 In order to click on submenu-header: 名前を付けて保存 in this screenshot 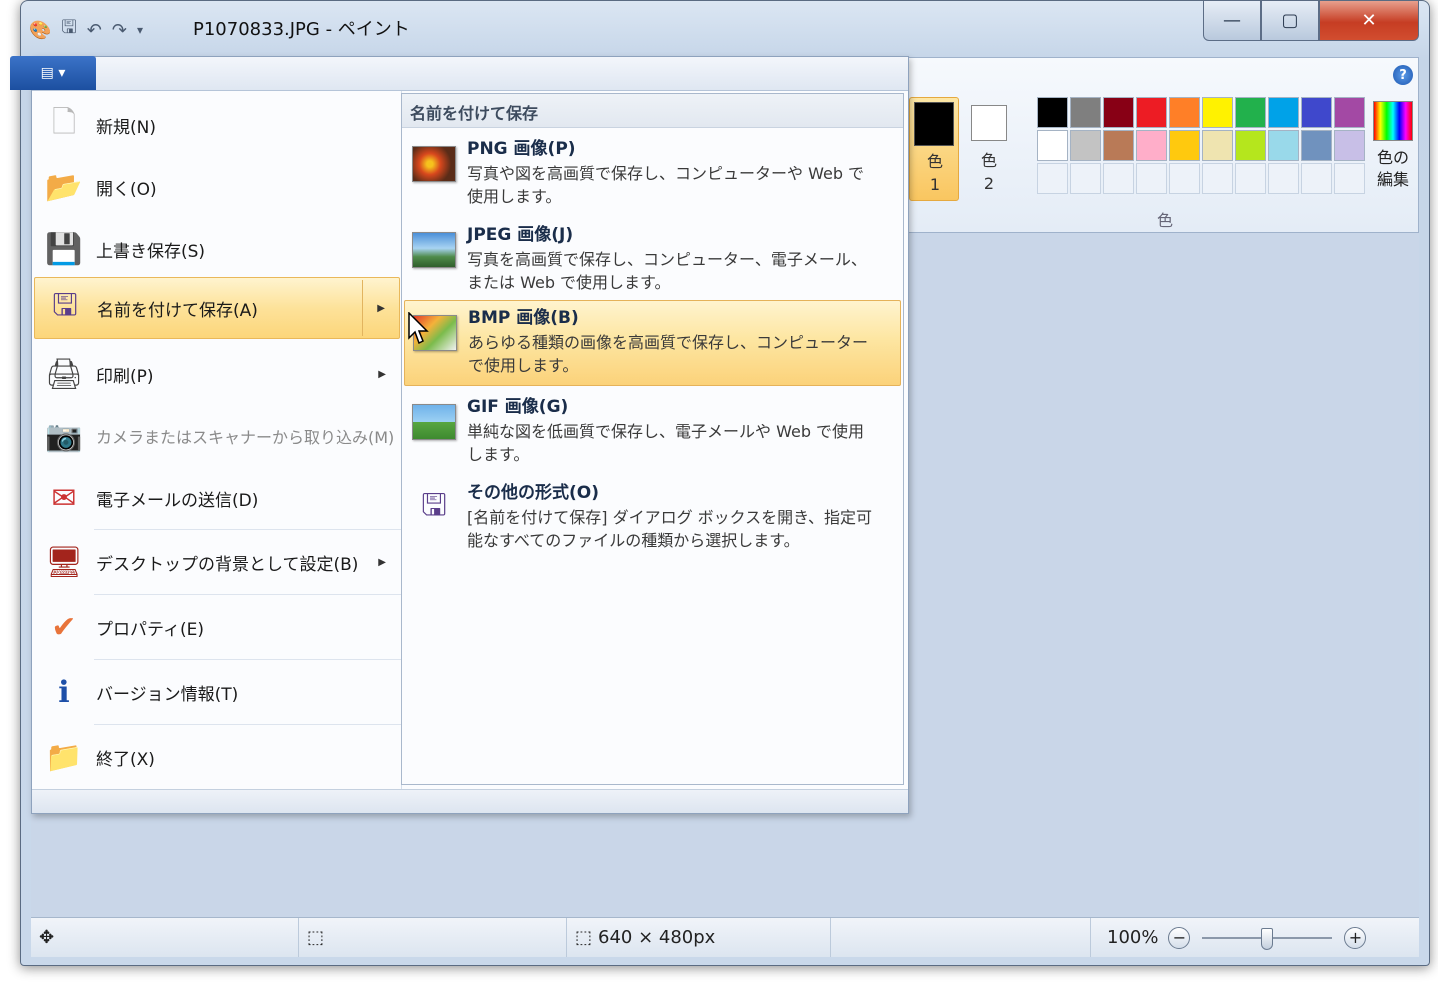, I will do `click(652, 111)`.